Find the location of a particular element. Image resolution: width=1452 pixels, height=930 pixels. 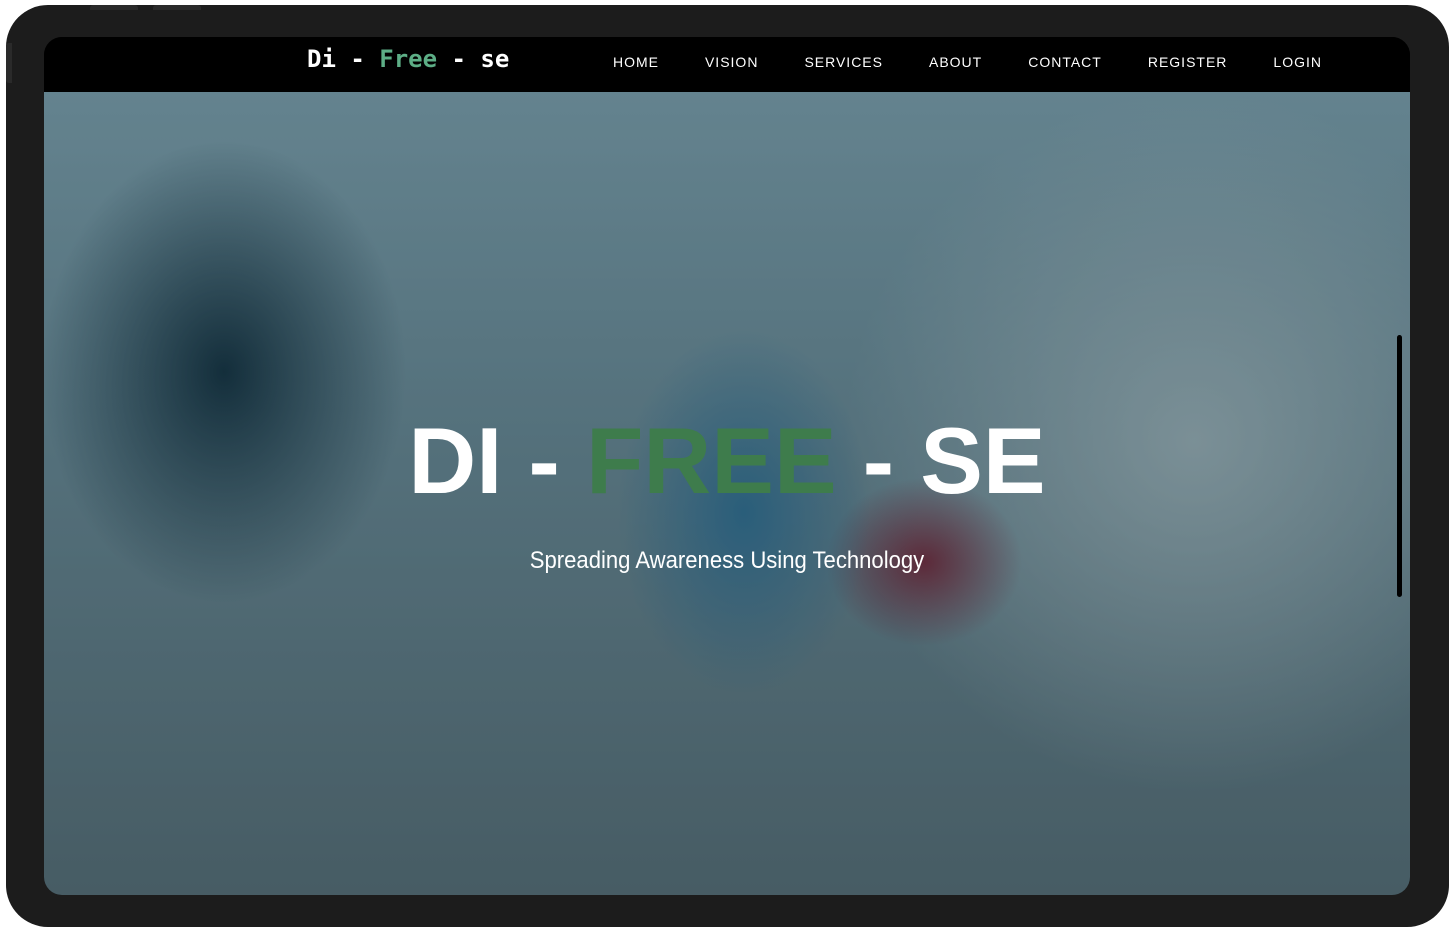

nav-contact: CONTACT is located at coordinates (1065, 62).